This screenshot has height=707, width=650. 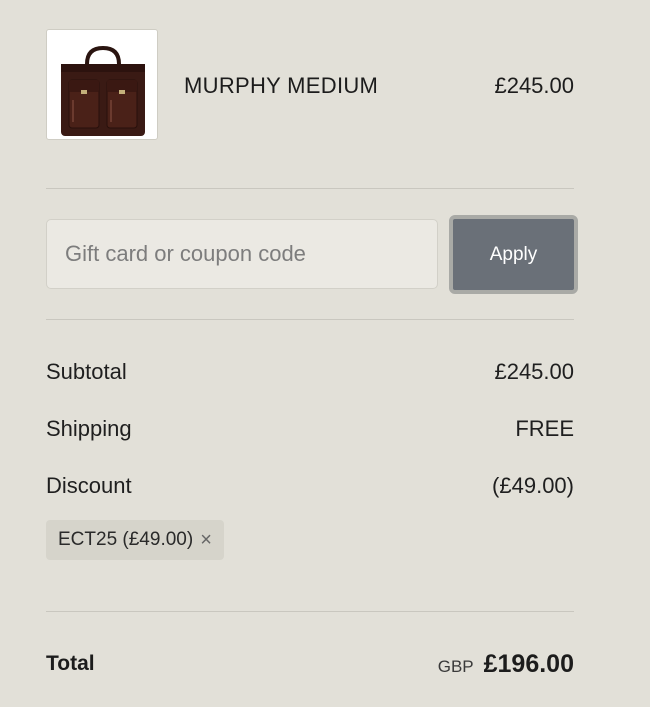 I want to click on discount-code-label: ECT25 (£49.00), so click(x=126, y=539).